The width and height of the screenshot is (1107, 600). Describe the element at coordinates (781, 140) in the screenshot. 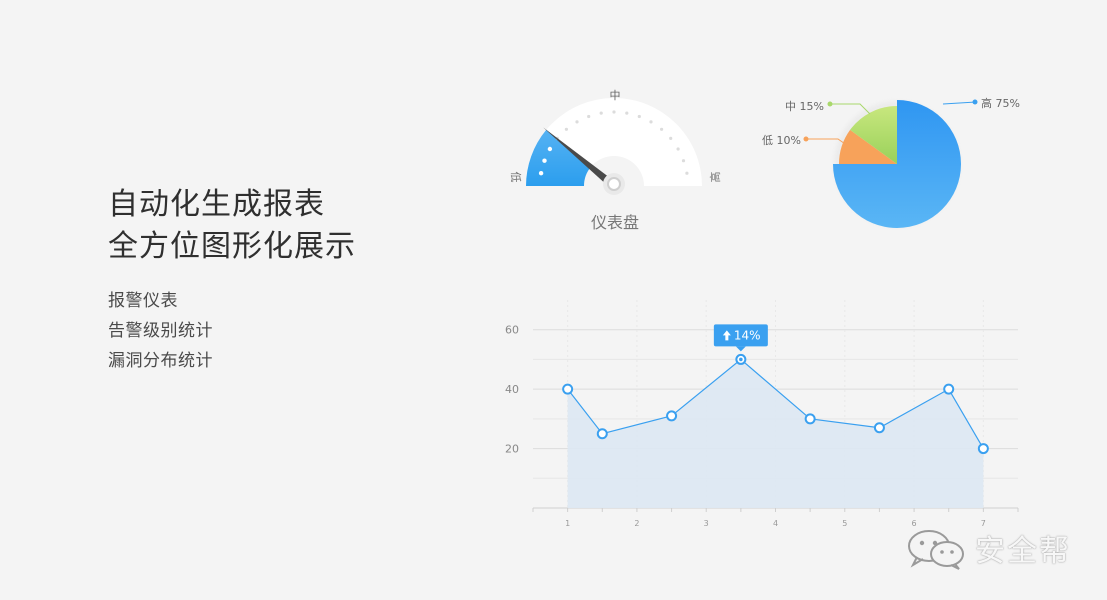

I see `pie-label-low: 低 10%` at that location.